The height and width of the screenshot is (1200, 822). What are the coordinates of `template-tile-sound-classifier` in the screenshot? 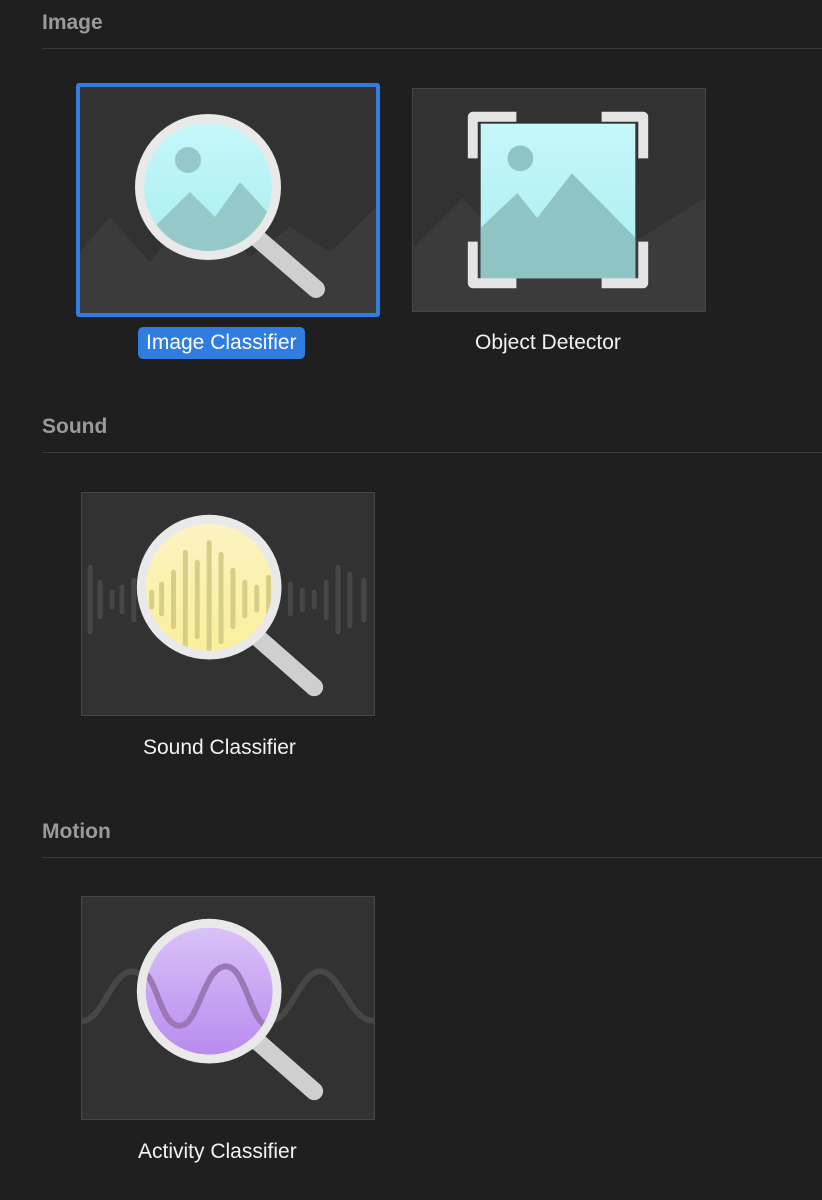 It's located at (228, 604).